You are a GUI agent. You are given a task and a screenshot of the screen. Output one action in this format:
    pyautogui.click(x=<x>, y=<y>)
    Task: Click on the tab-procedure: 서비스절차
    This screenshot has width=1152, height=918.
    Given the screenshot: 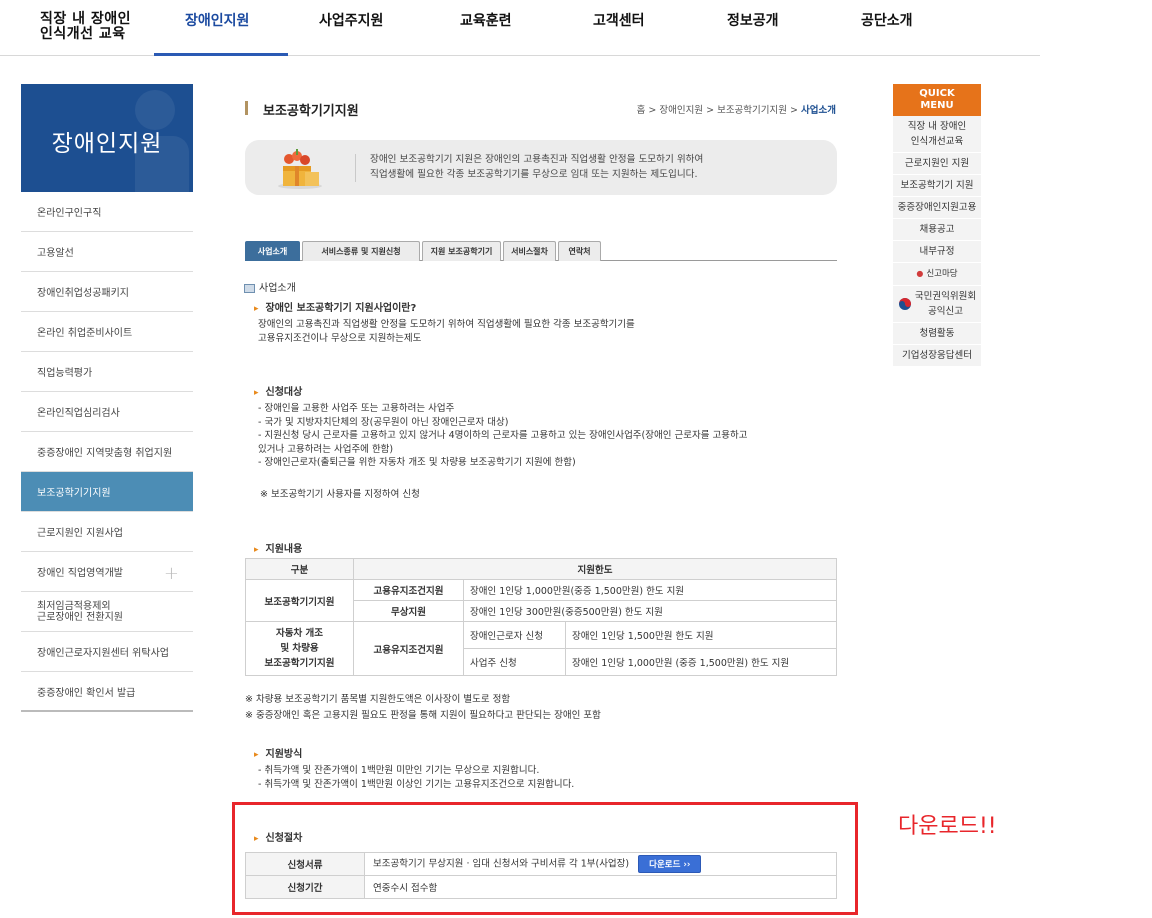 What is the action you would take?
    pyautogui.click(x=529, y=251)
    